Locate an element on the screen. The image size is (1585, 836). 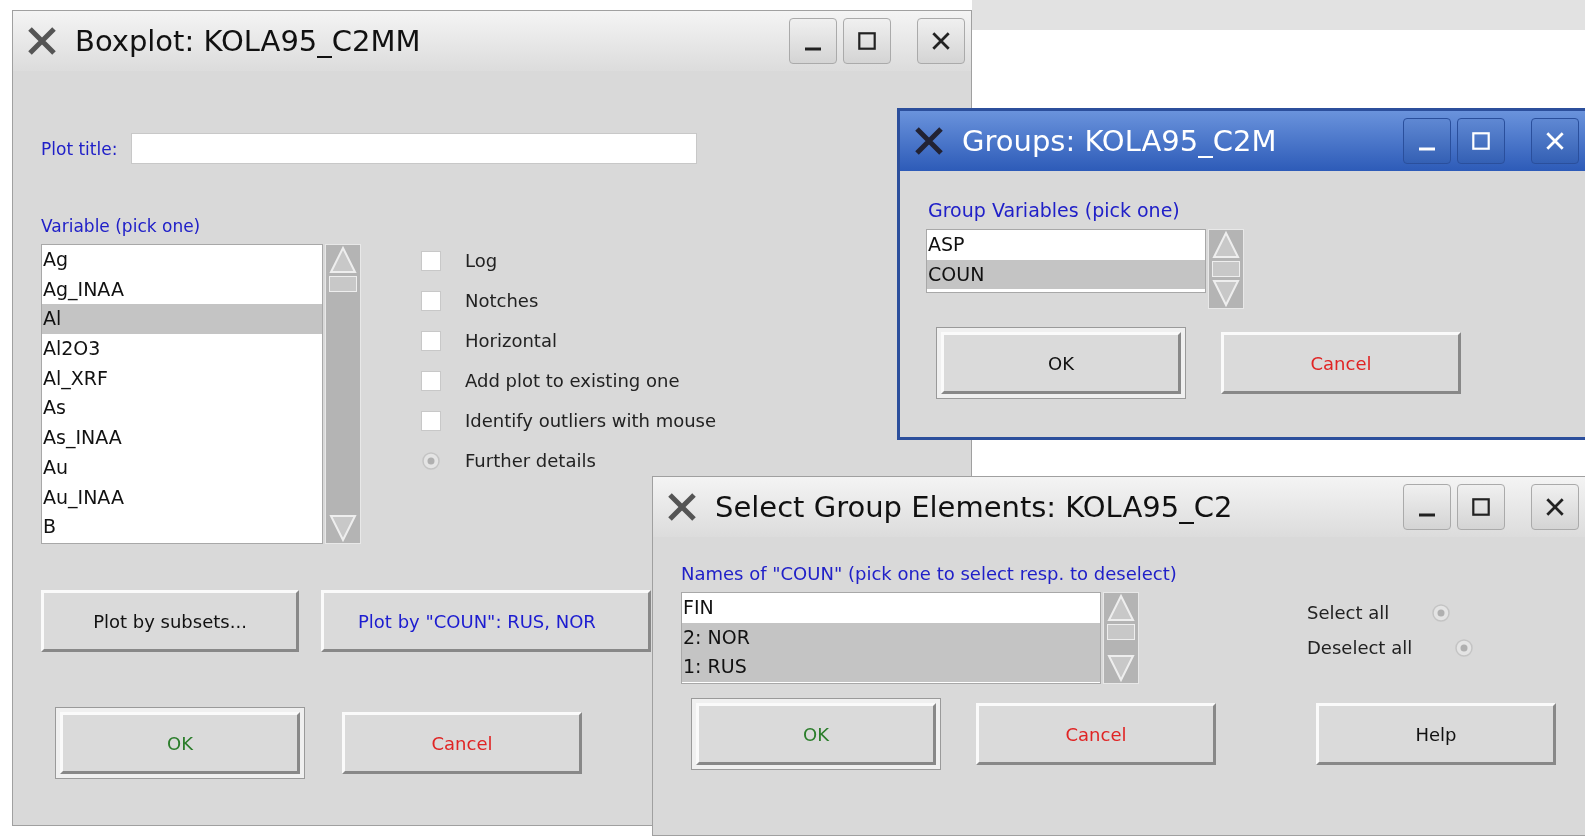
option-label: Notches is located at coordinates (502, 300).